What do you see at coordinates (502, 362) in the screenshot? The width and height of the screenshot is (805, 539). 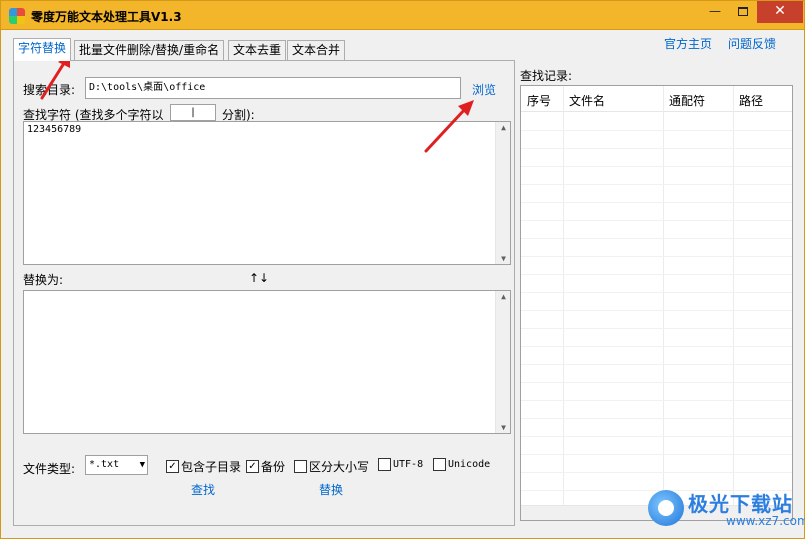 I see `replace-scrollbar: ▲ ▼` at bounding box center [502, 362].